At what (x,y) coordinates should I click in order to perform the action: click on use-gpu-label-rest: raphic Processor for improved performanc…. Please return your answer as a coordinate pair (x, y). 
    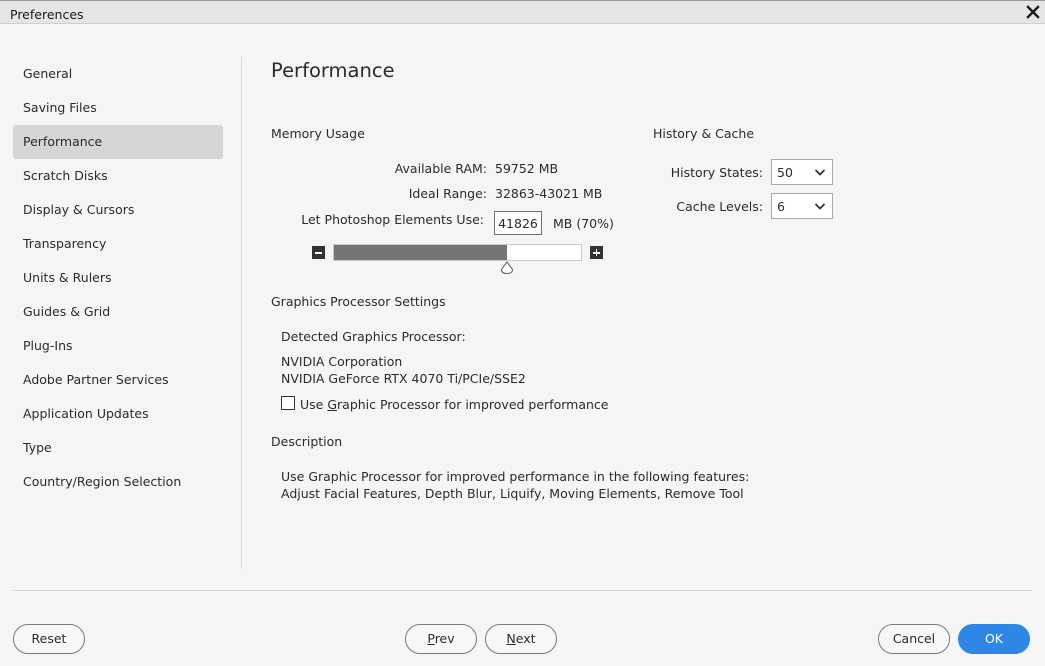
    Looking at the image, I should click on (473, 404).